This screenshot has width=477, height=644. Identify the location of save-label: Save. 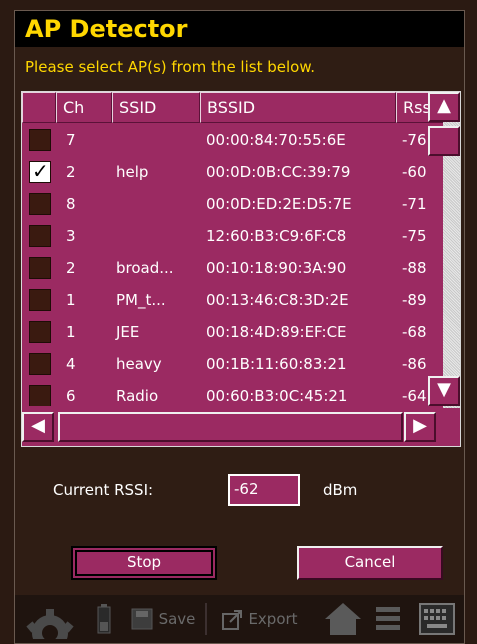
(177, 619).